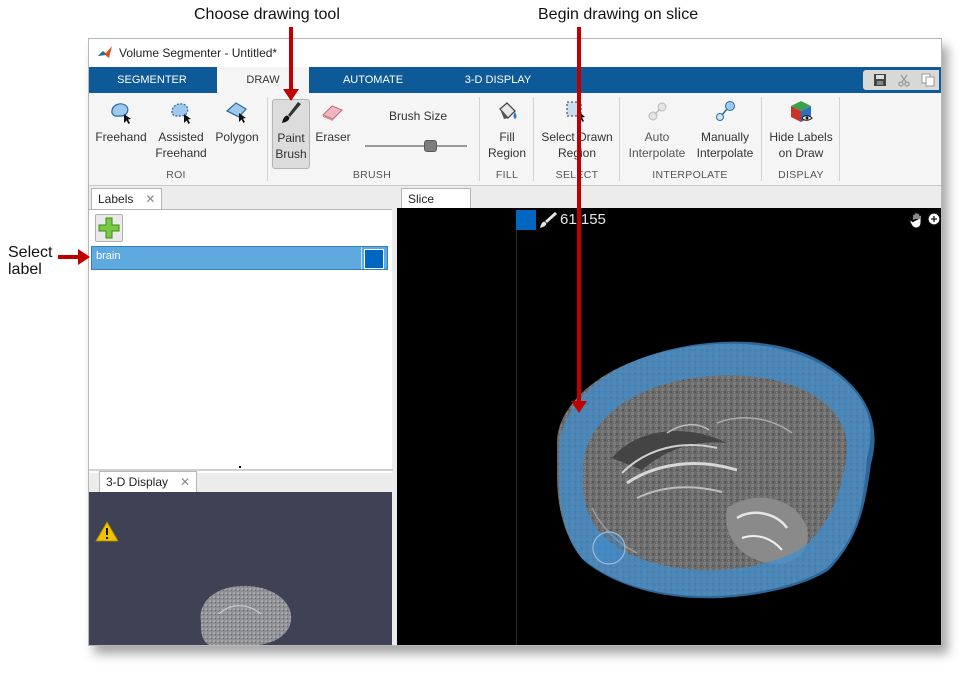 This screenshot has width=976, height=679. Describe the element at coordinates (25, 269) in the screenshot. I see `annotation-select-label-line2: label` at that location.